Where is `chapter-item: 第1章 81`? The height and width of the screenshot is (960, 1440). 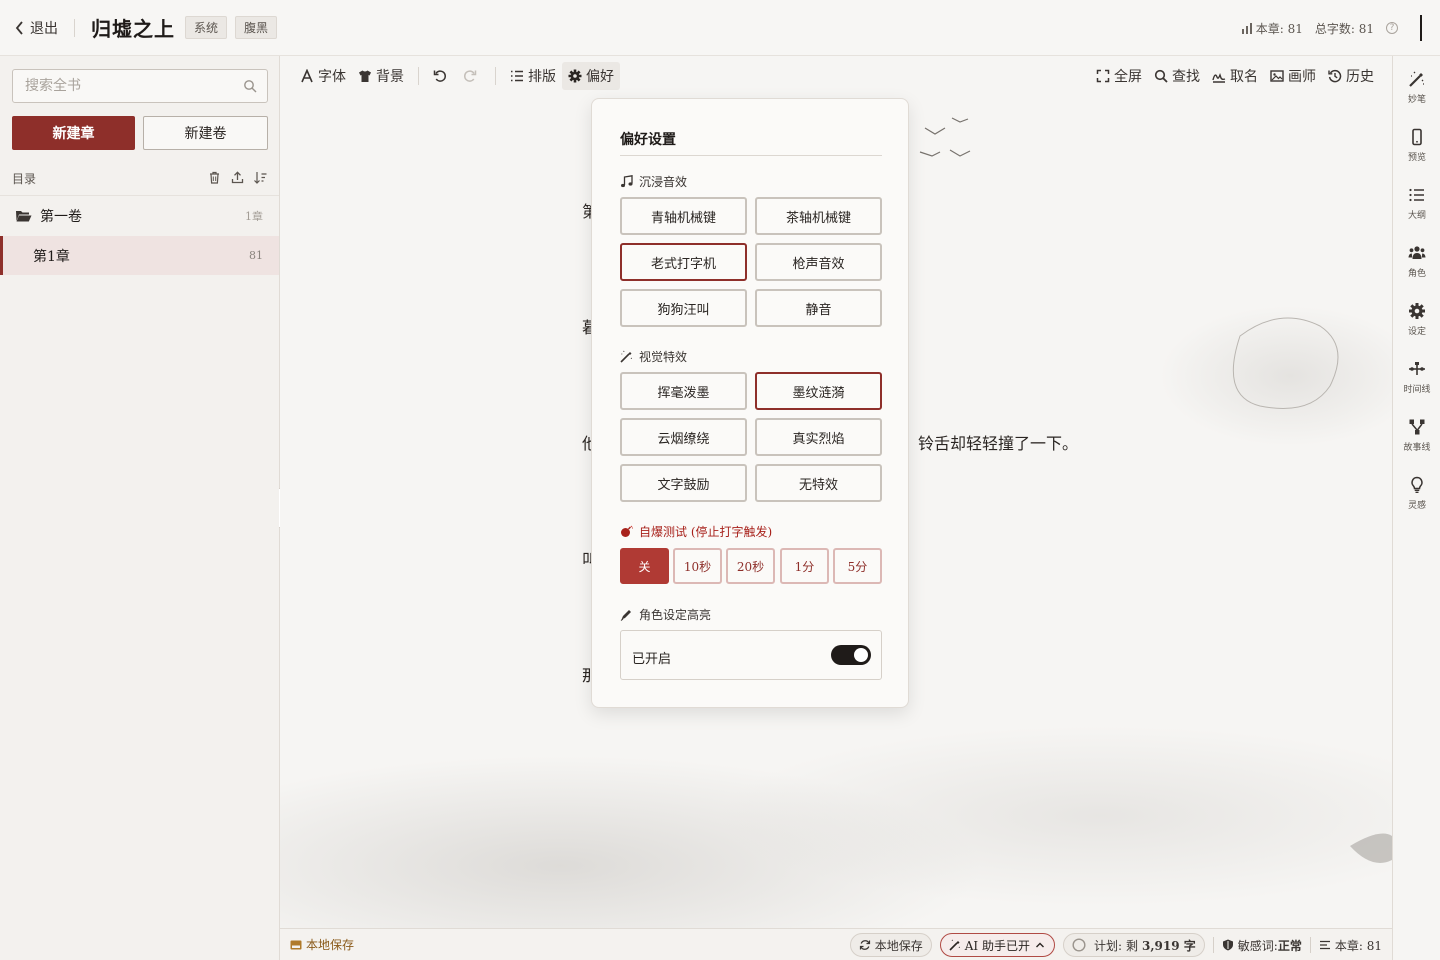 chapter-item: 第1章 81 is located at coordinates (139, 255).